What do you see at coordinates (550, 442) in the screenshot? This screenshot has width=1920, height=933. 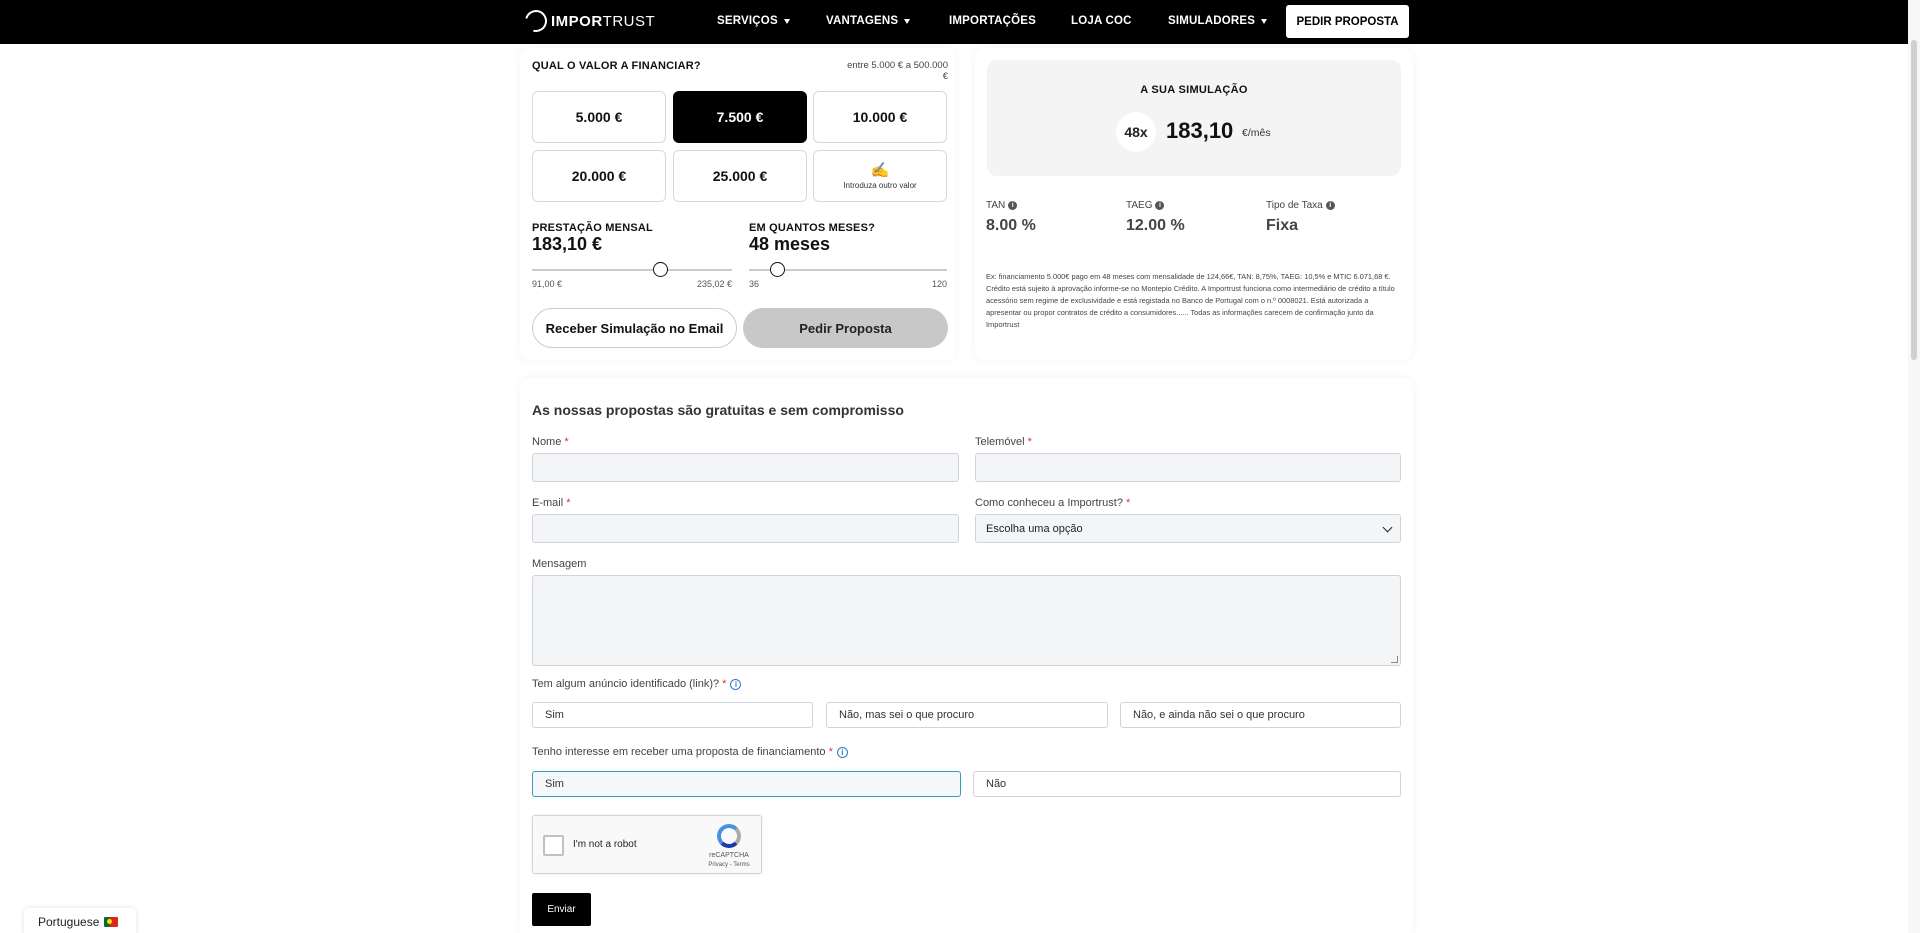 I see `name-label: Nome *` at bounding box center [550, 442].